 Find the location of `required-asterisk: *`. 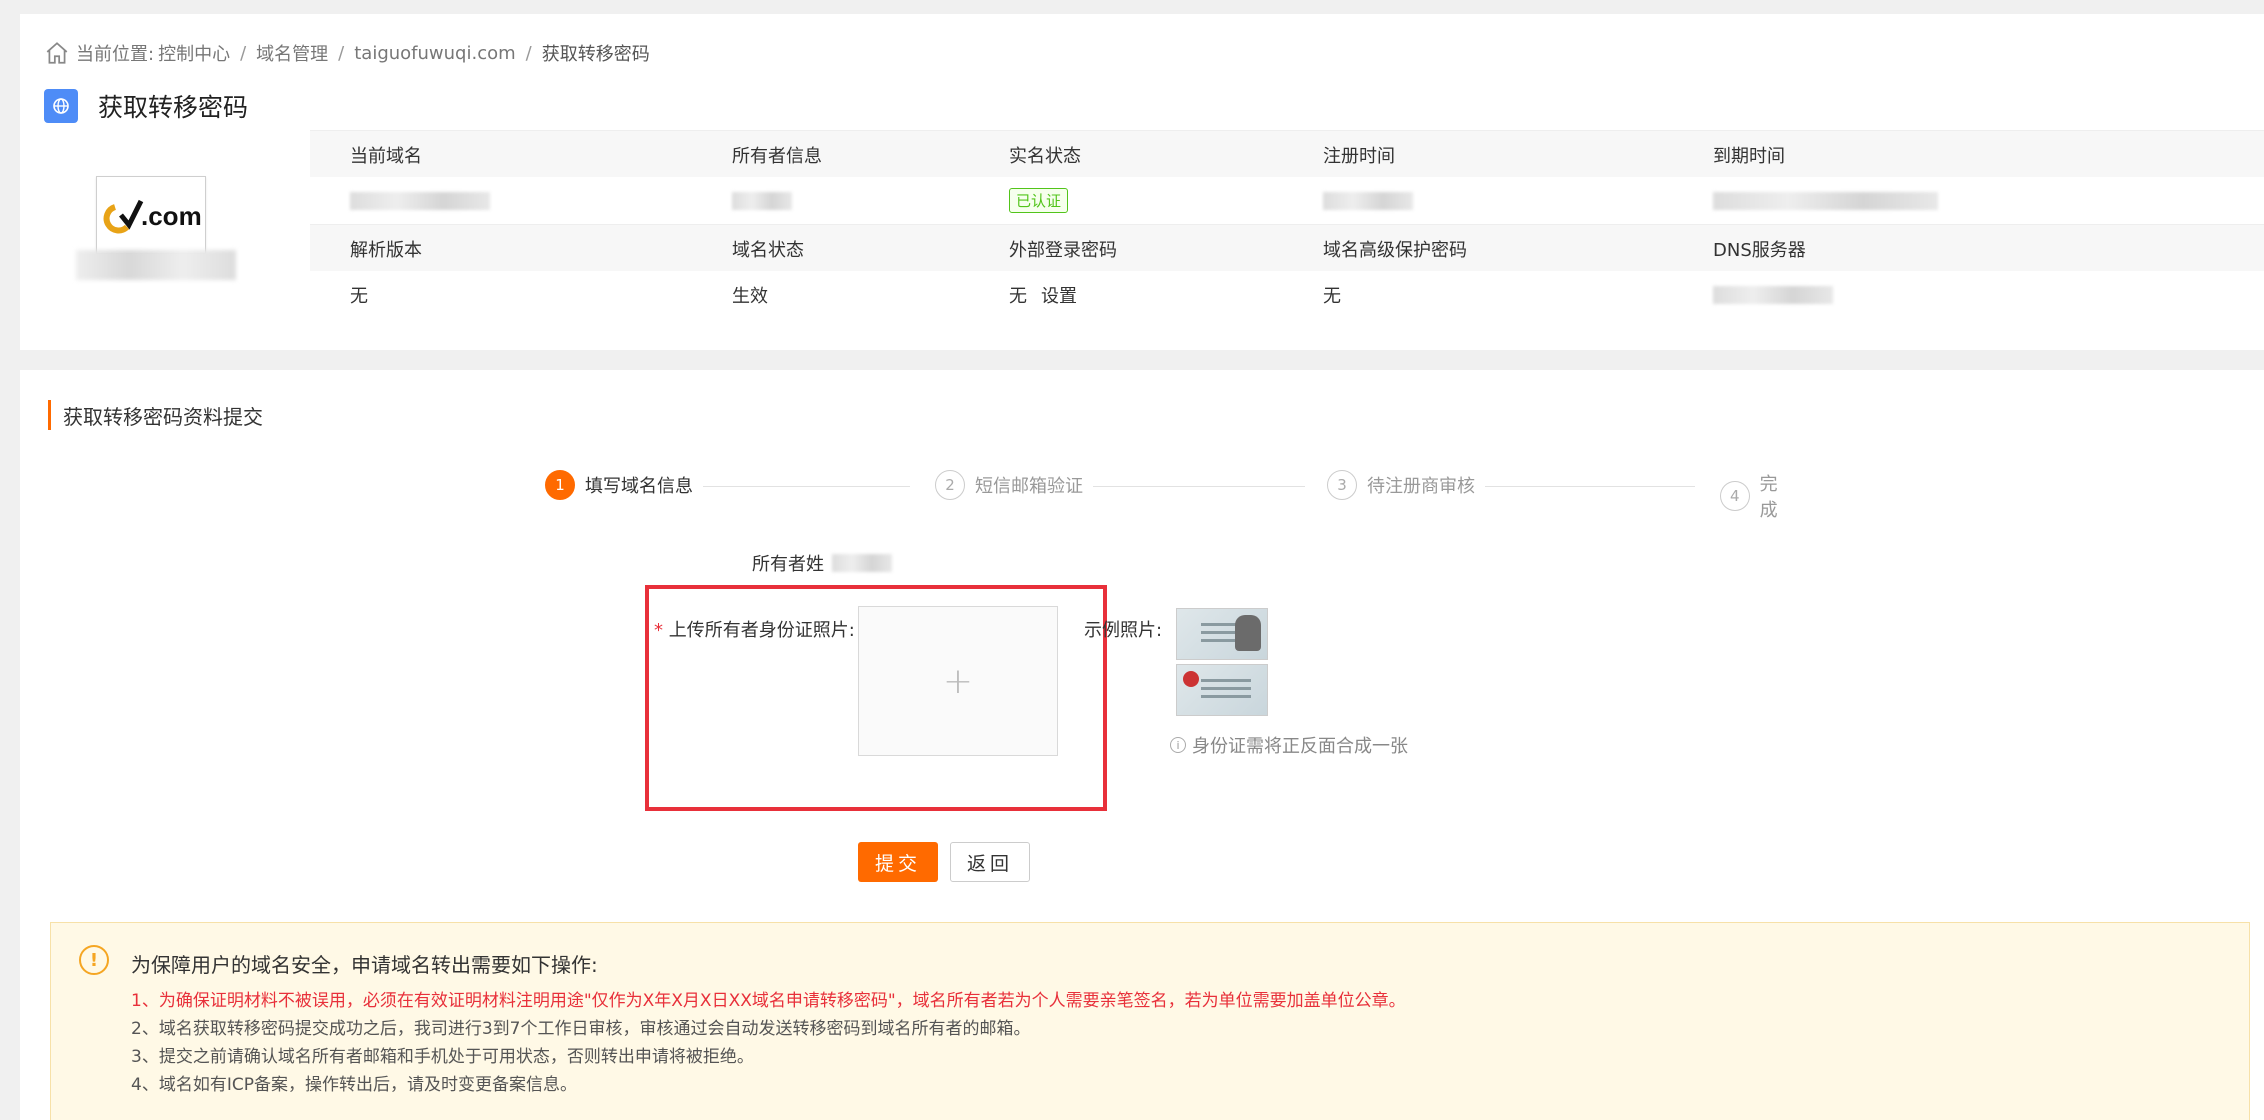

required-asterisk: * is located at coordinates (658, 630).